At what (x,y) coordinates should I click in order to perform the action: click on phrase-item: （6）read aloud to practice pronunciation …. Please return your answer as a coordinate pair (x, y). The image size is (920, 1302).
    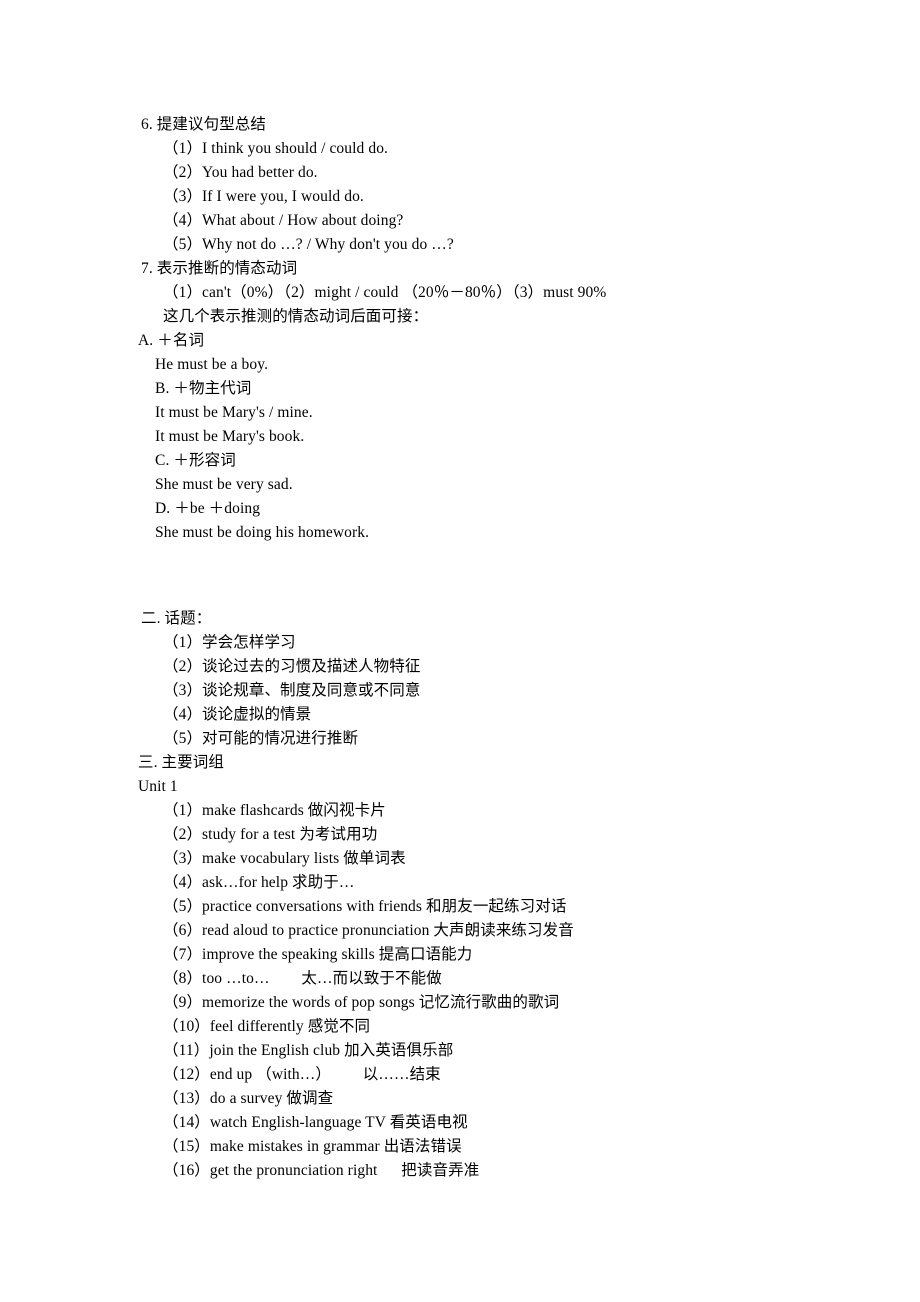
    Looking at the image, I should click on (368, 930).